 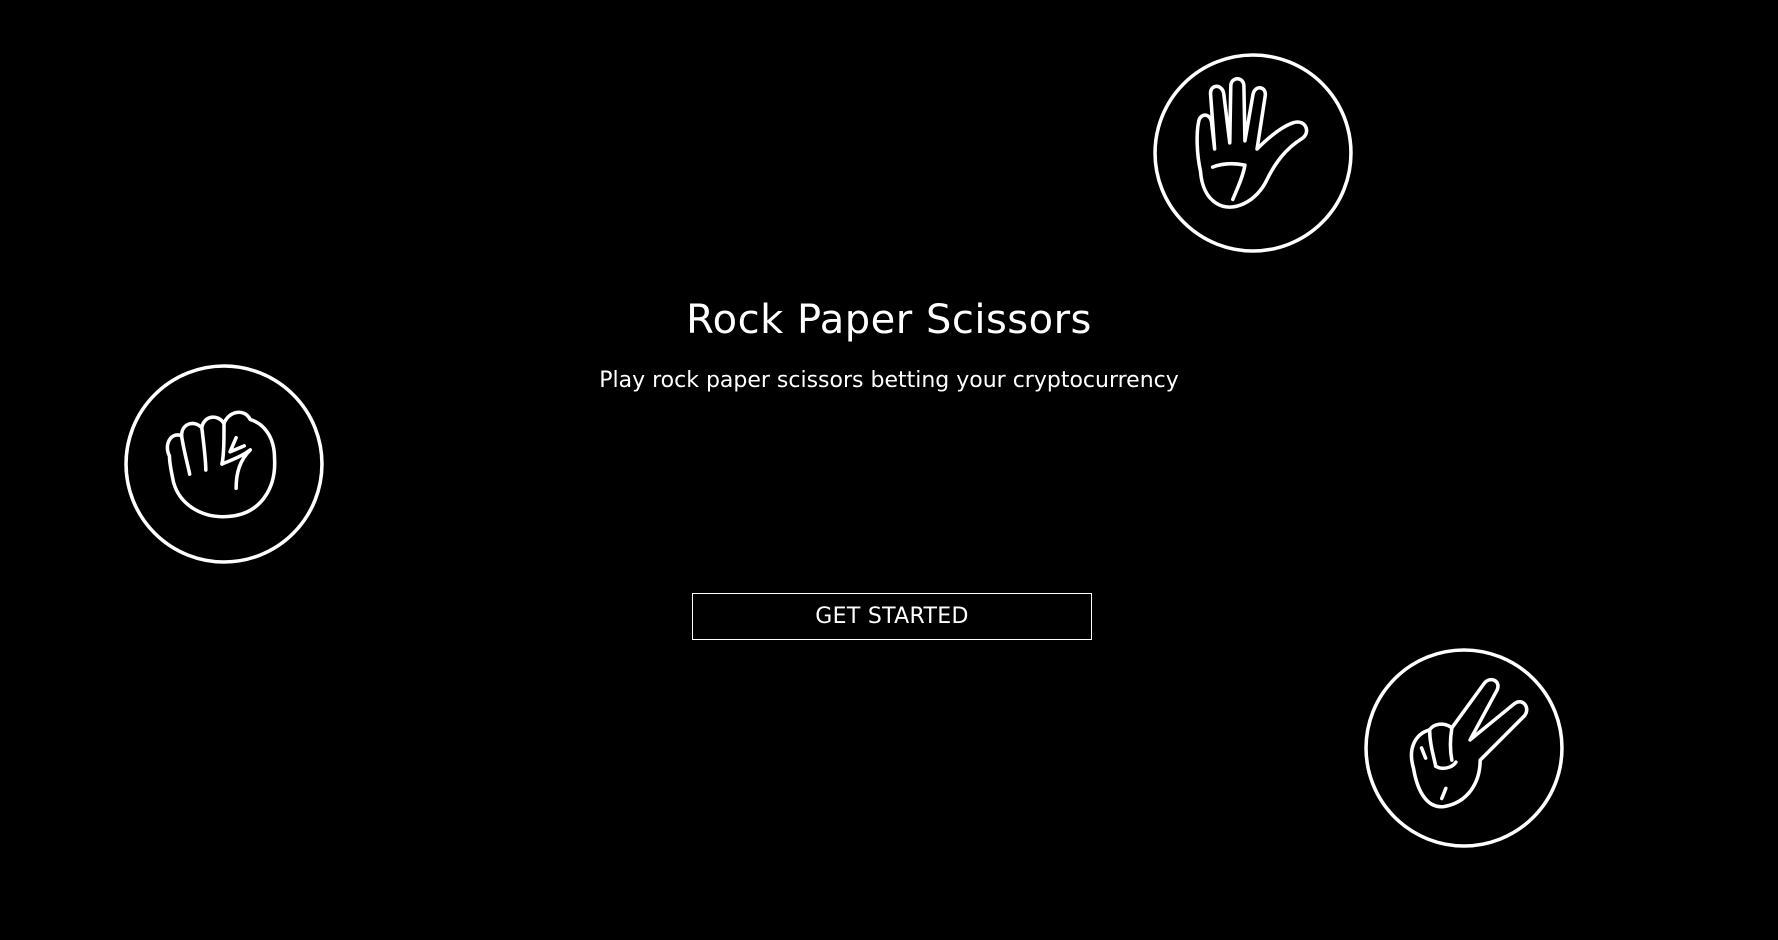 What do you see at coordinates (1464, 748) in the screenshot?
I see `peace-hand-icon` at bounding box center [1464, 748].